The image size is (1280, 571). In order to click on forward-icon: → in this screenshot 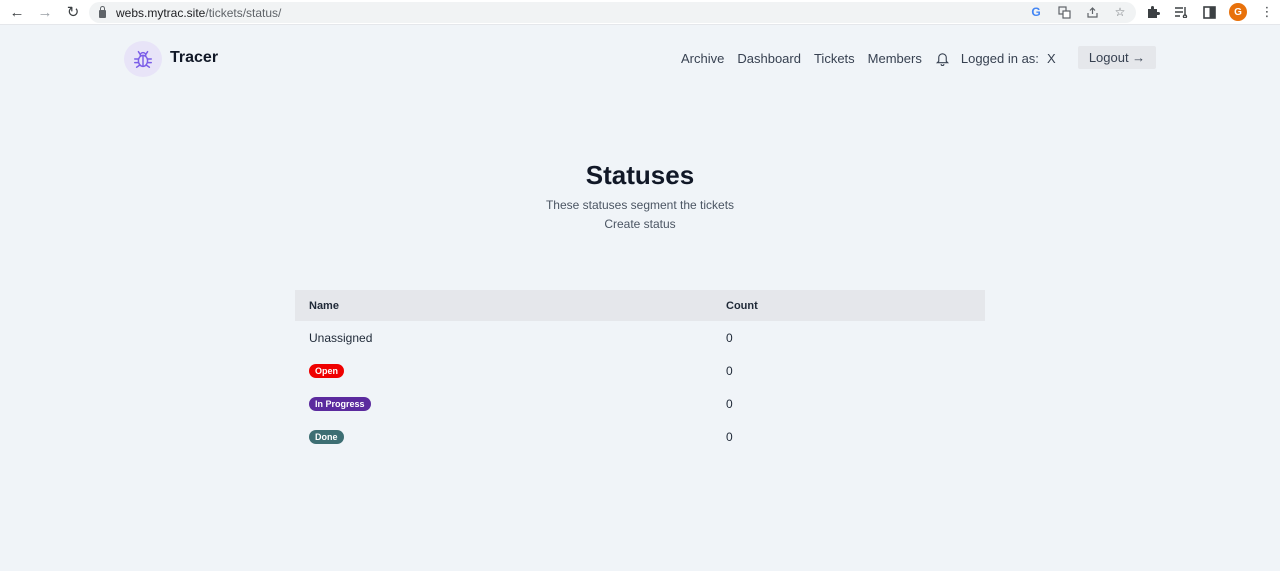, I will do `click(45, 12)`.